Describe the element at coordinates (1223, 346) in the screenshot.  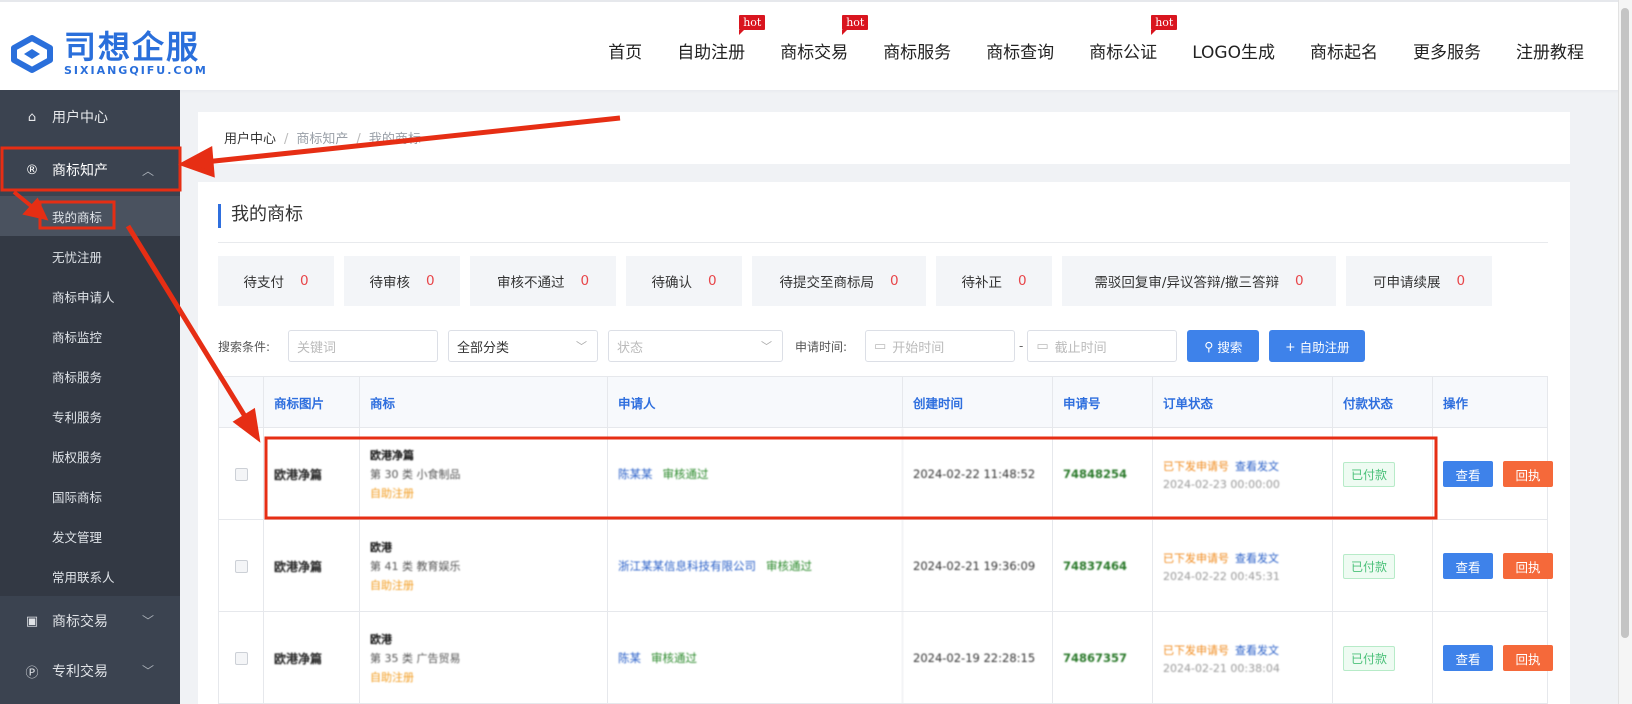
I see `search-button: ⚲ 搜索` at that location.